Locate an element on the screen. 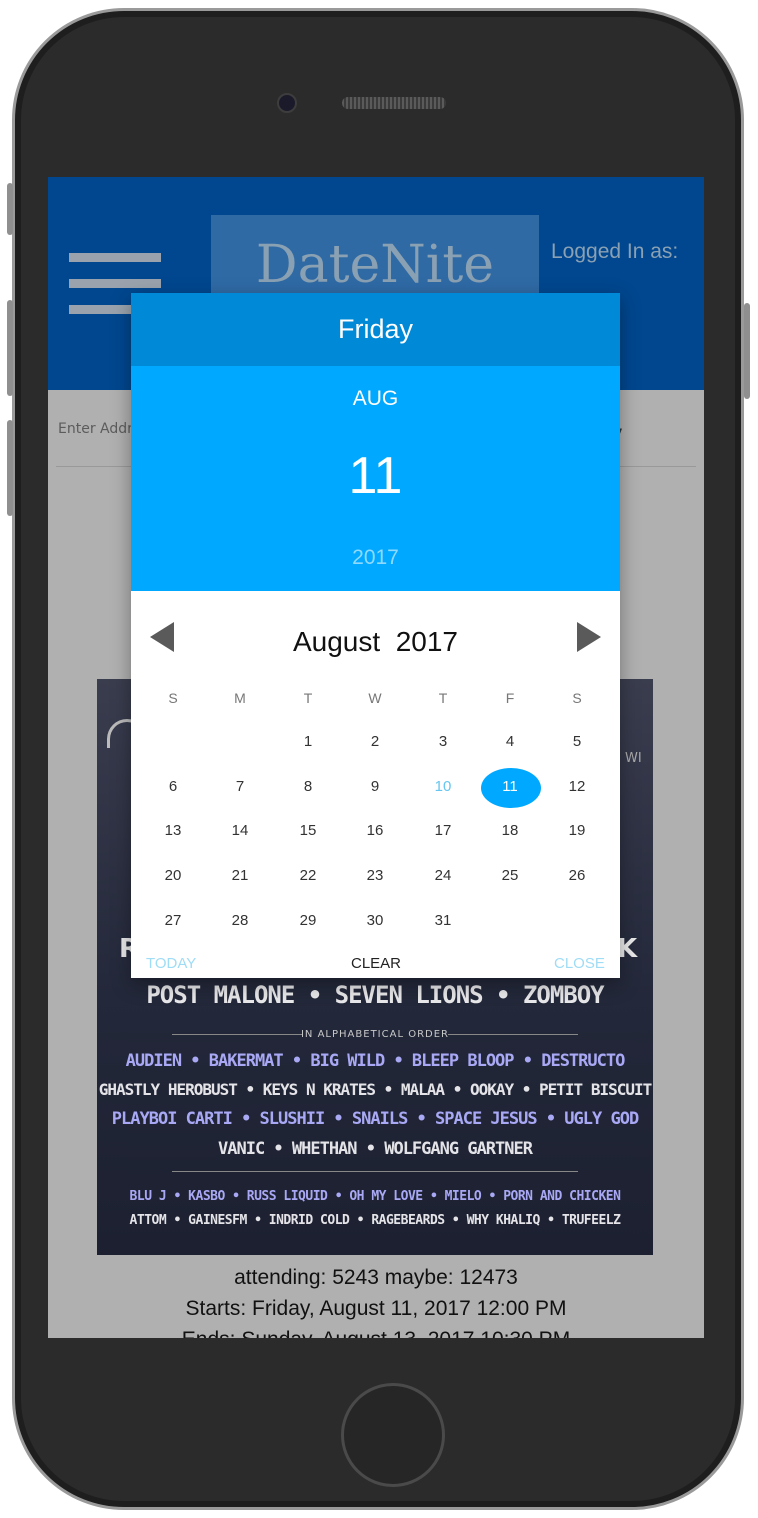  calendar-day: 13 is located at coordinates (173, 831).